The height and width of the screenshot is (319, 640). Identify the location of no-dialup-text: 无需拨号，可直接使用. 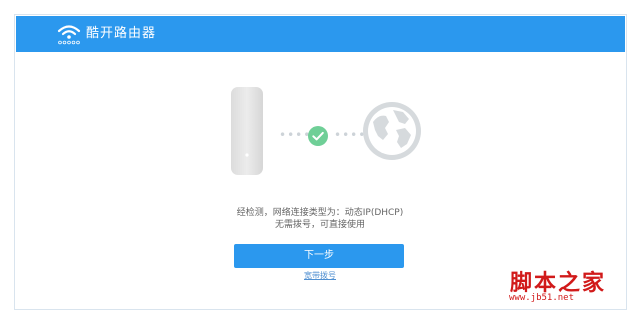
(319, 225).